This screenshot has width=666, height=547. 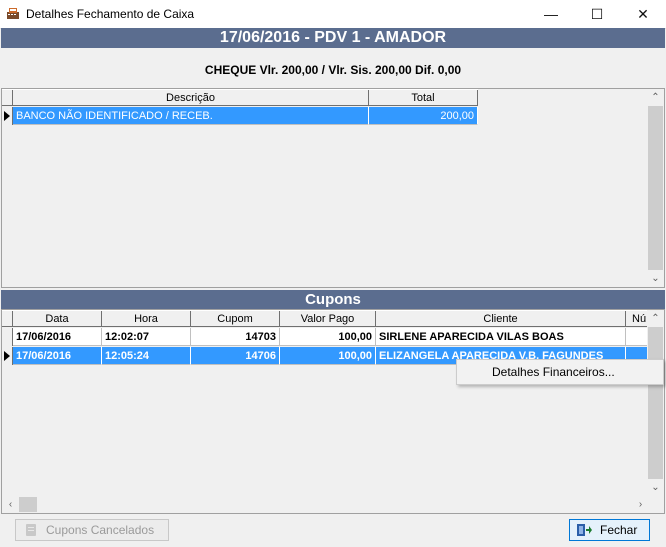 I want to click on fechar-button: Fechar, so click(x=609, y=530).